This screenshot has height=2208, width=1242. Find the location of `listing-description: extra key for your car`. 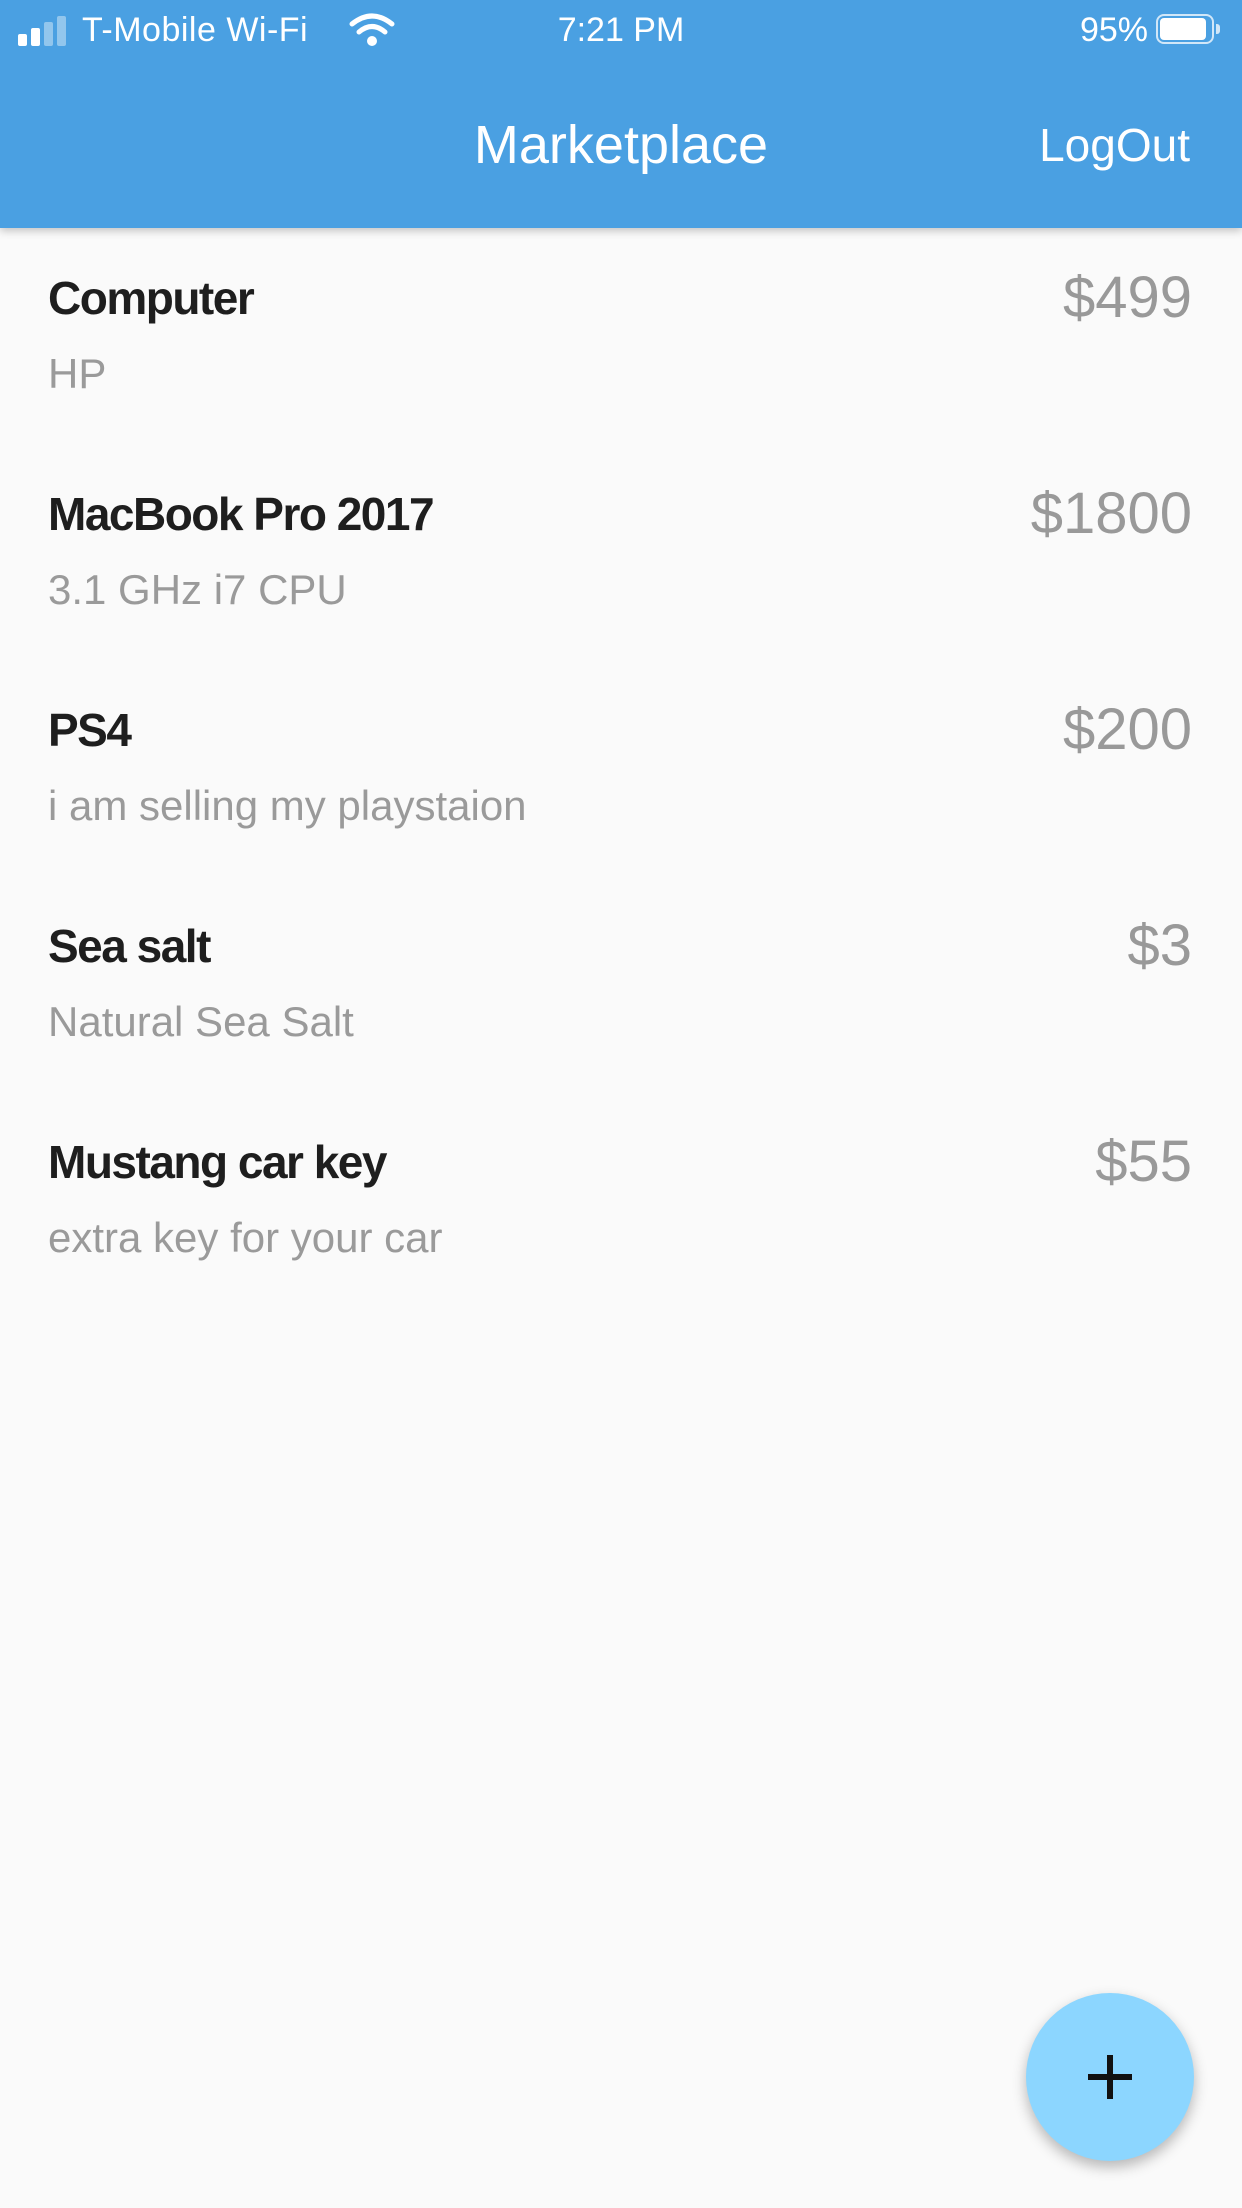

listing-description: extra key for your car is located at coordinates (245, 1237).